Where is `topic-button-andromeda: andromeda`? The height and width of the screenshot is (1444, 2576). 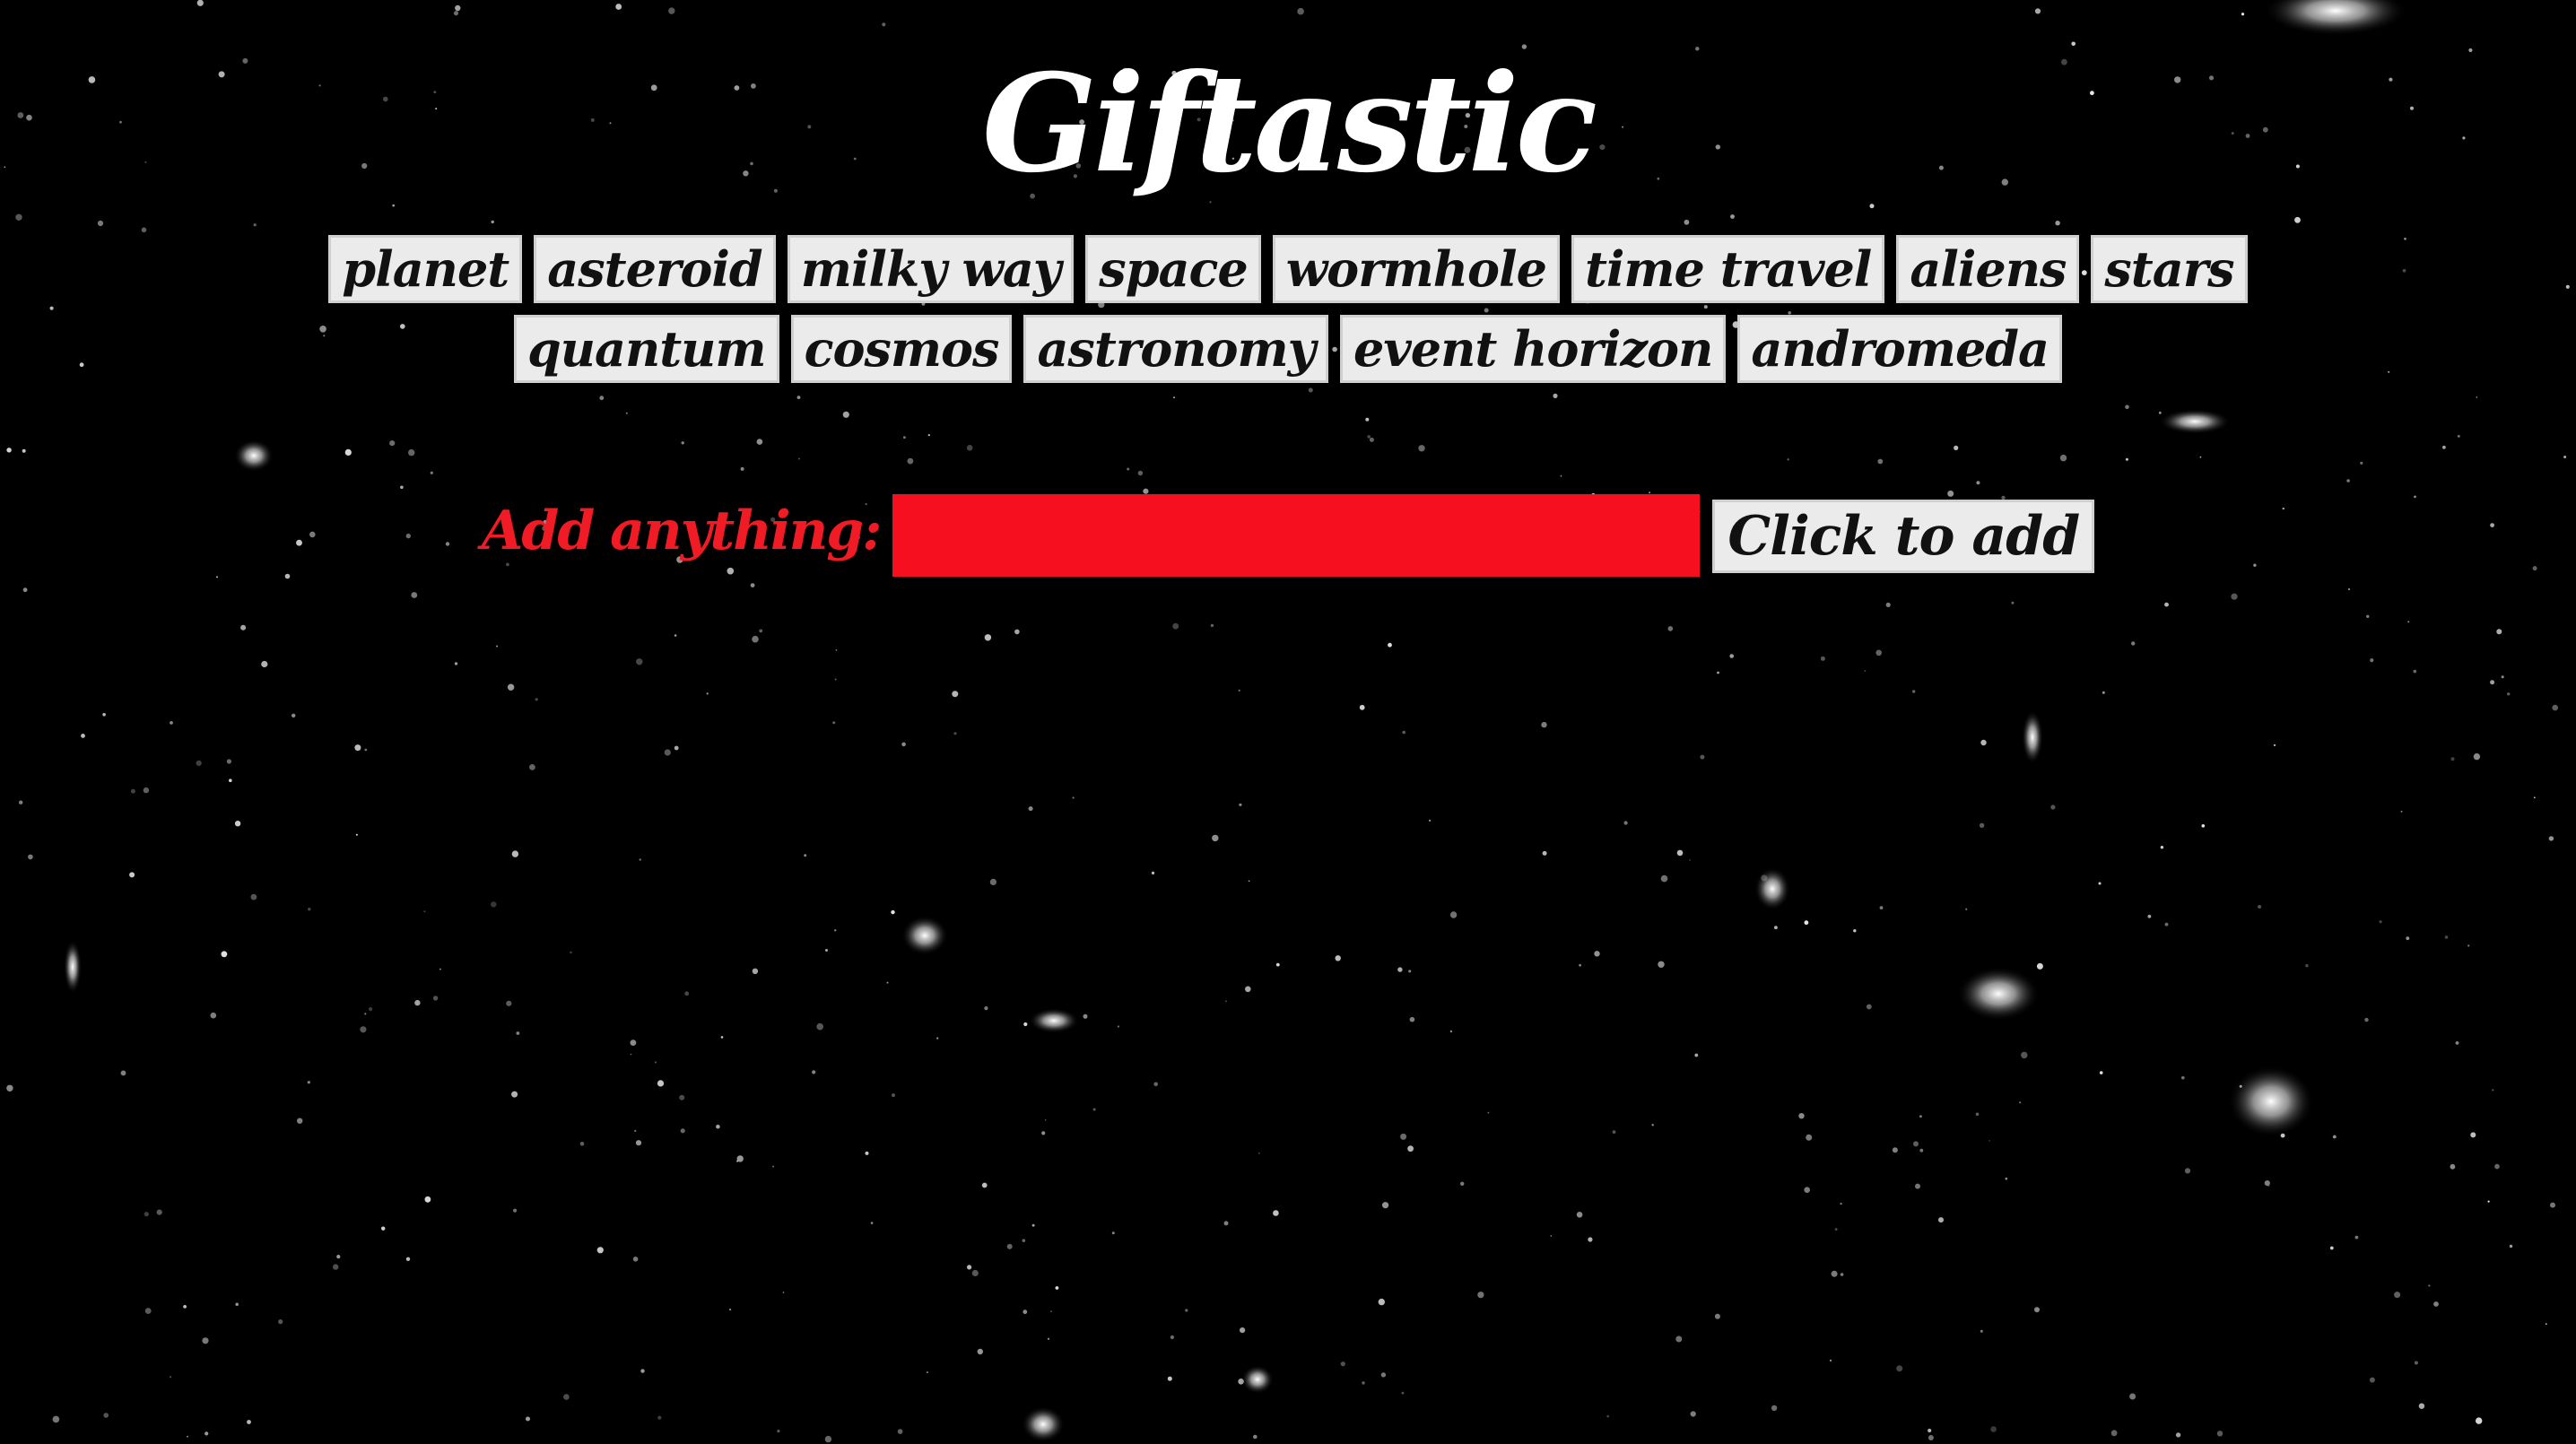 topic-button-andromeda: andromeda is located at coordinates (1900, 349).